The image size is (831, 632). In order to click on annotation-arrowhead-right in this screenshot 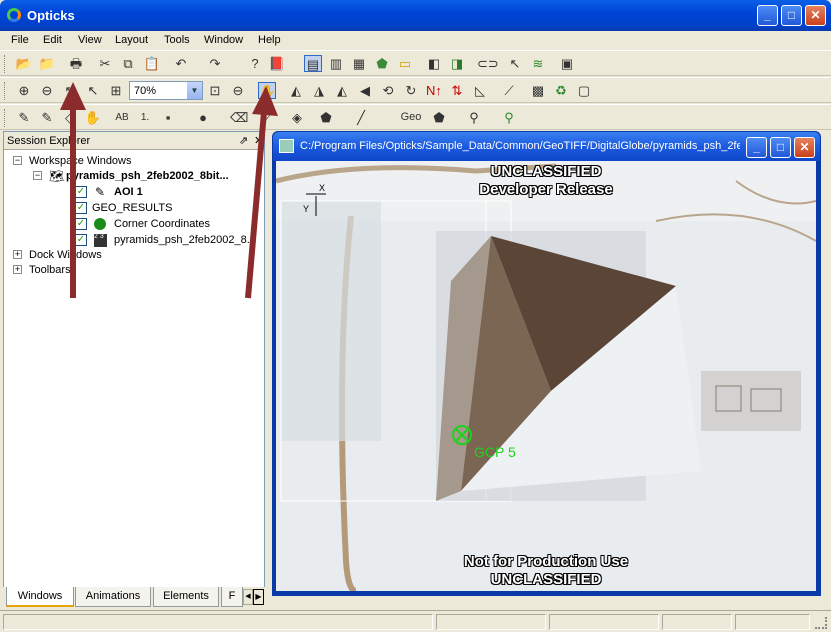, I will do `click(265, 101)`.